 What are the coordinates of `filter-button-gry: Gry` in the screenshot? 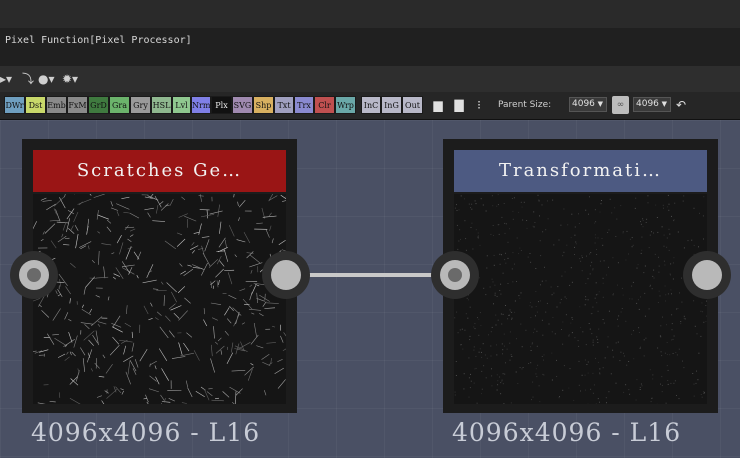 It's located at (140, 105).